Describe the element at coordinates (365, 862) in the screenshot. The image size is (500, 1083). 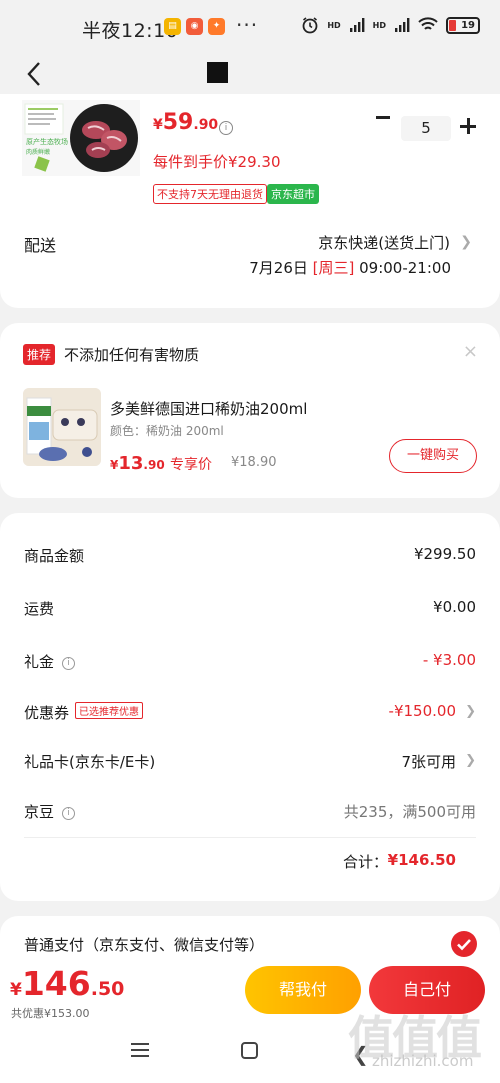
I see `total-label: 合计：` at that location.